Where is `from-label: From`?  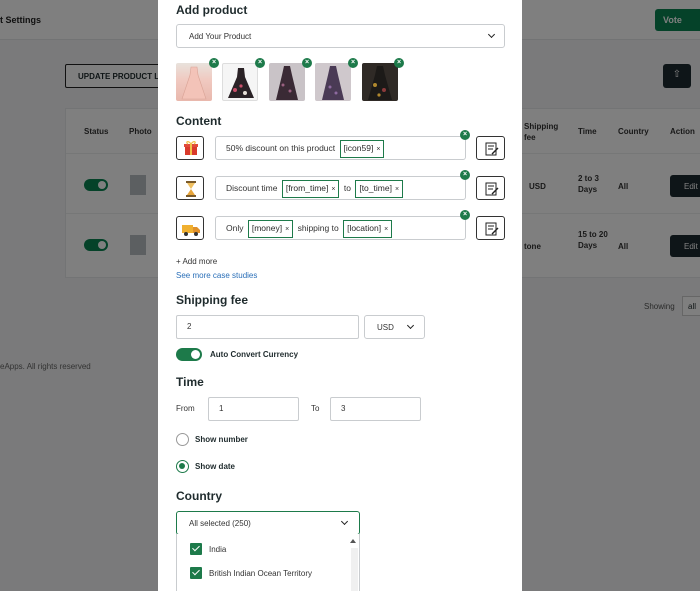
from-label: From is located at coordinates (185, 408).